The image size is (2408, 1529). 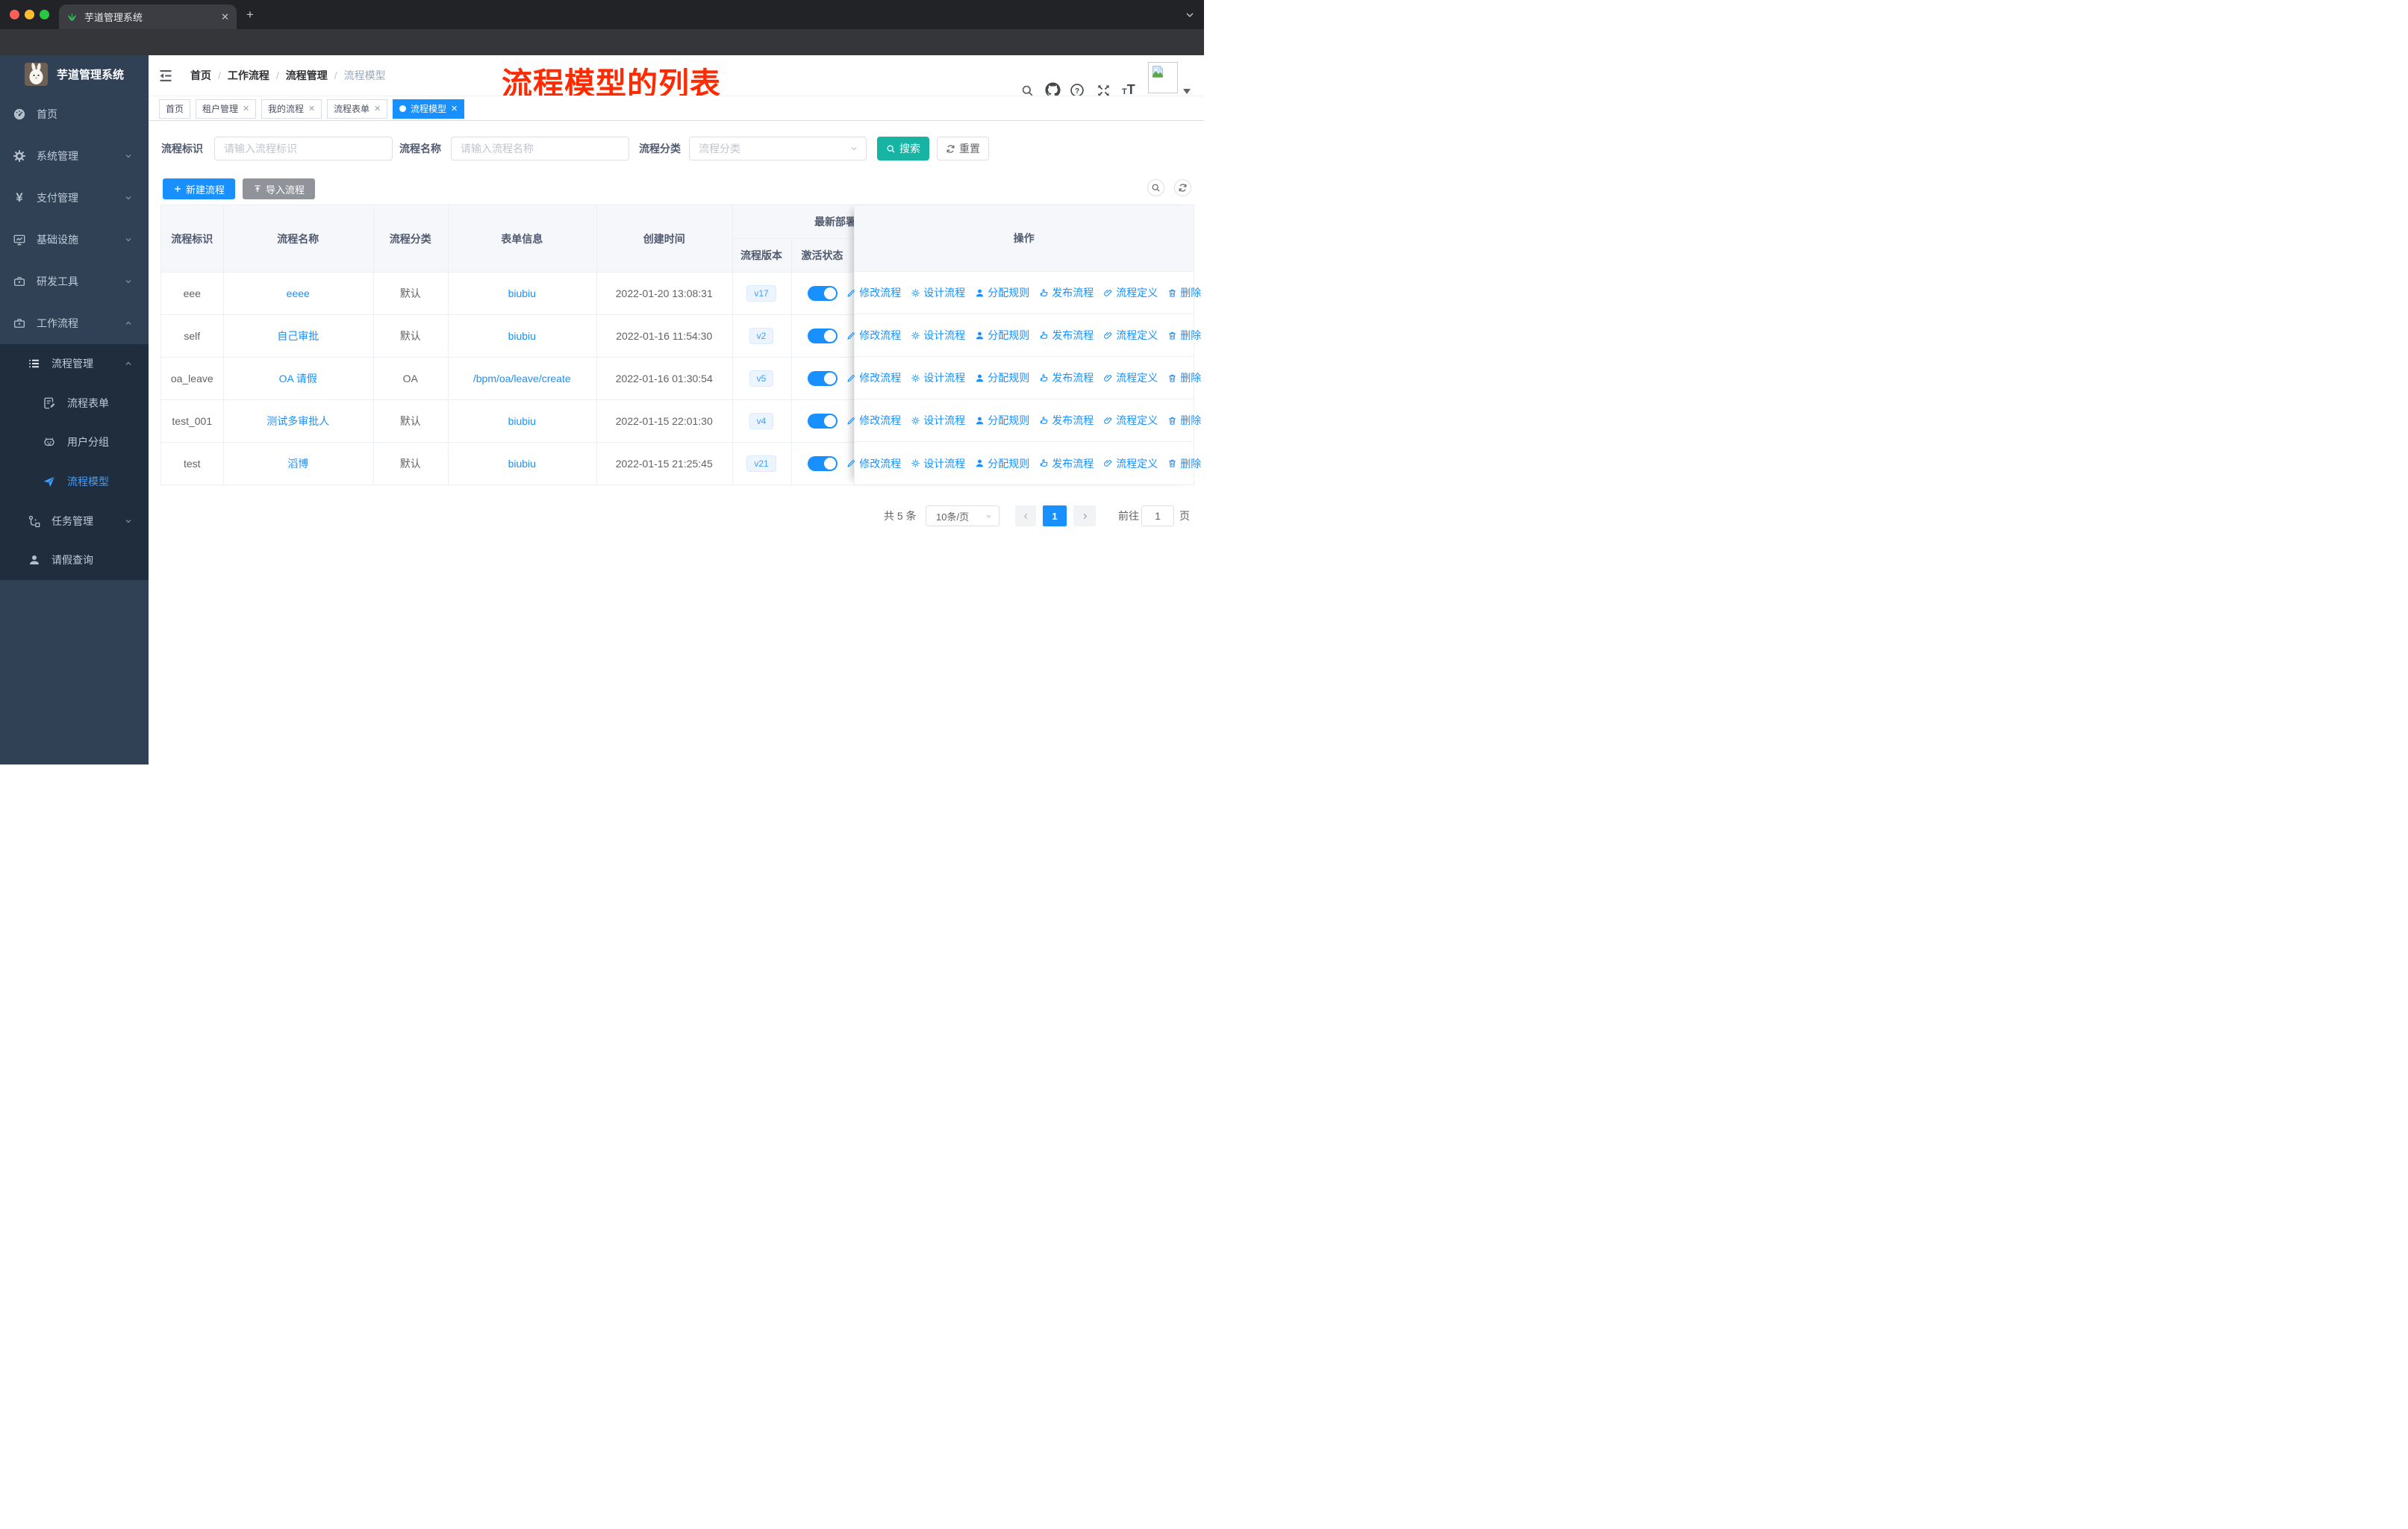 What do you see at coordinates (248, 76) in the screenshot?
I see `breadcrumb-item: 工作流程` at bounding box center [248, 76].